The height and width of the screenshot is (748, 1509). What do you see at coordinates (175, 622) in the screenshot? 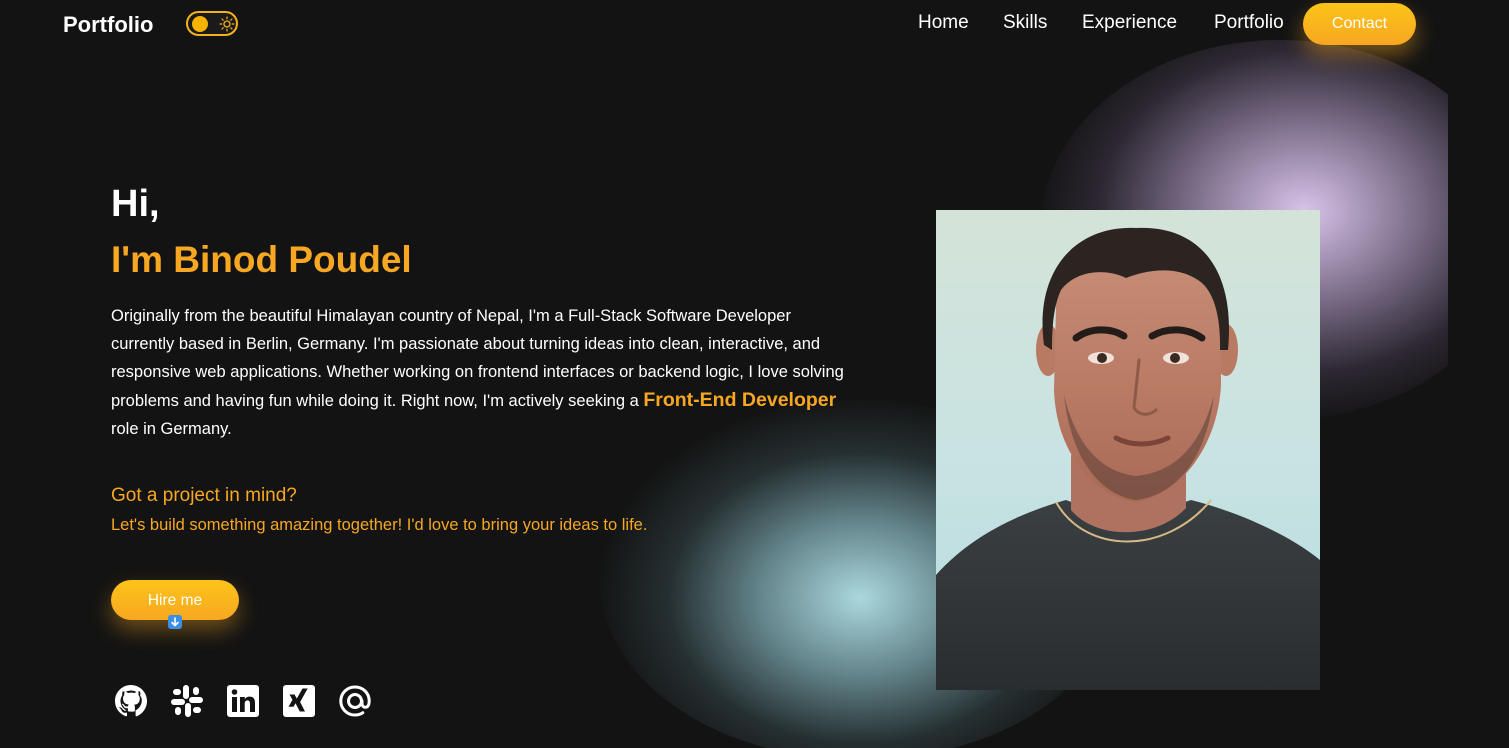
I see `arrow-down-icon` at bounding box center [175, 622].